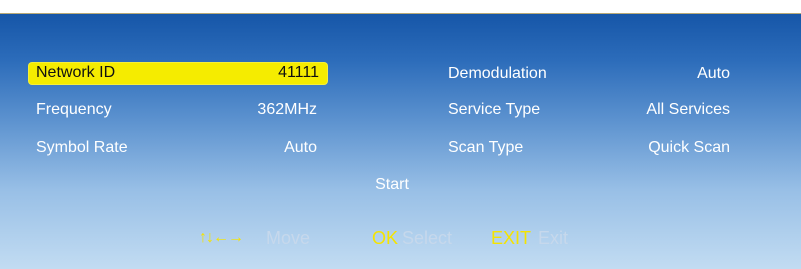 This screenshot has height=269, width=801. I want to click on menu-row-symbol-rate: Symbol Rate Auto, so click(178, 148).